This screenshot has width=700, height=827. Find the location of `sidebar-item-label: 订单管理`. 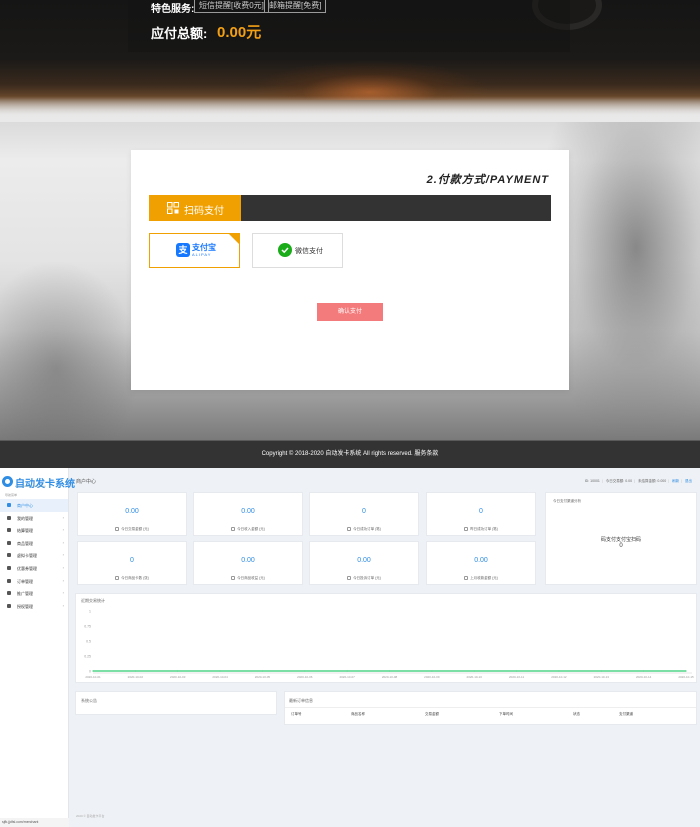

sidebar-item-label: 订单管理 is located at coordinates (25, 581).